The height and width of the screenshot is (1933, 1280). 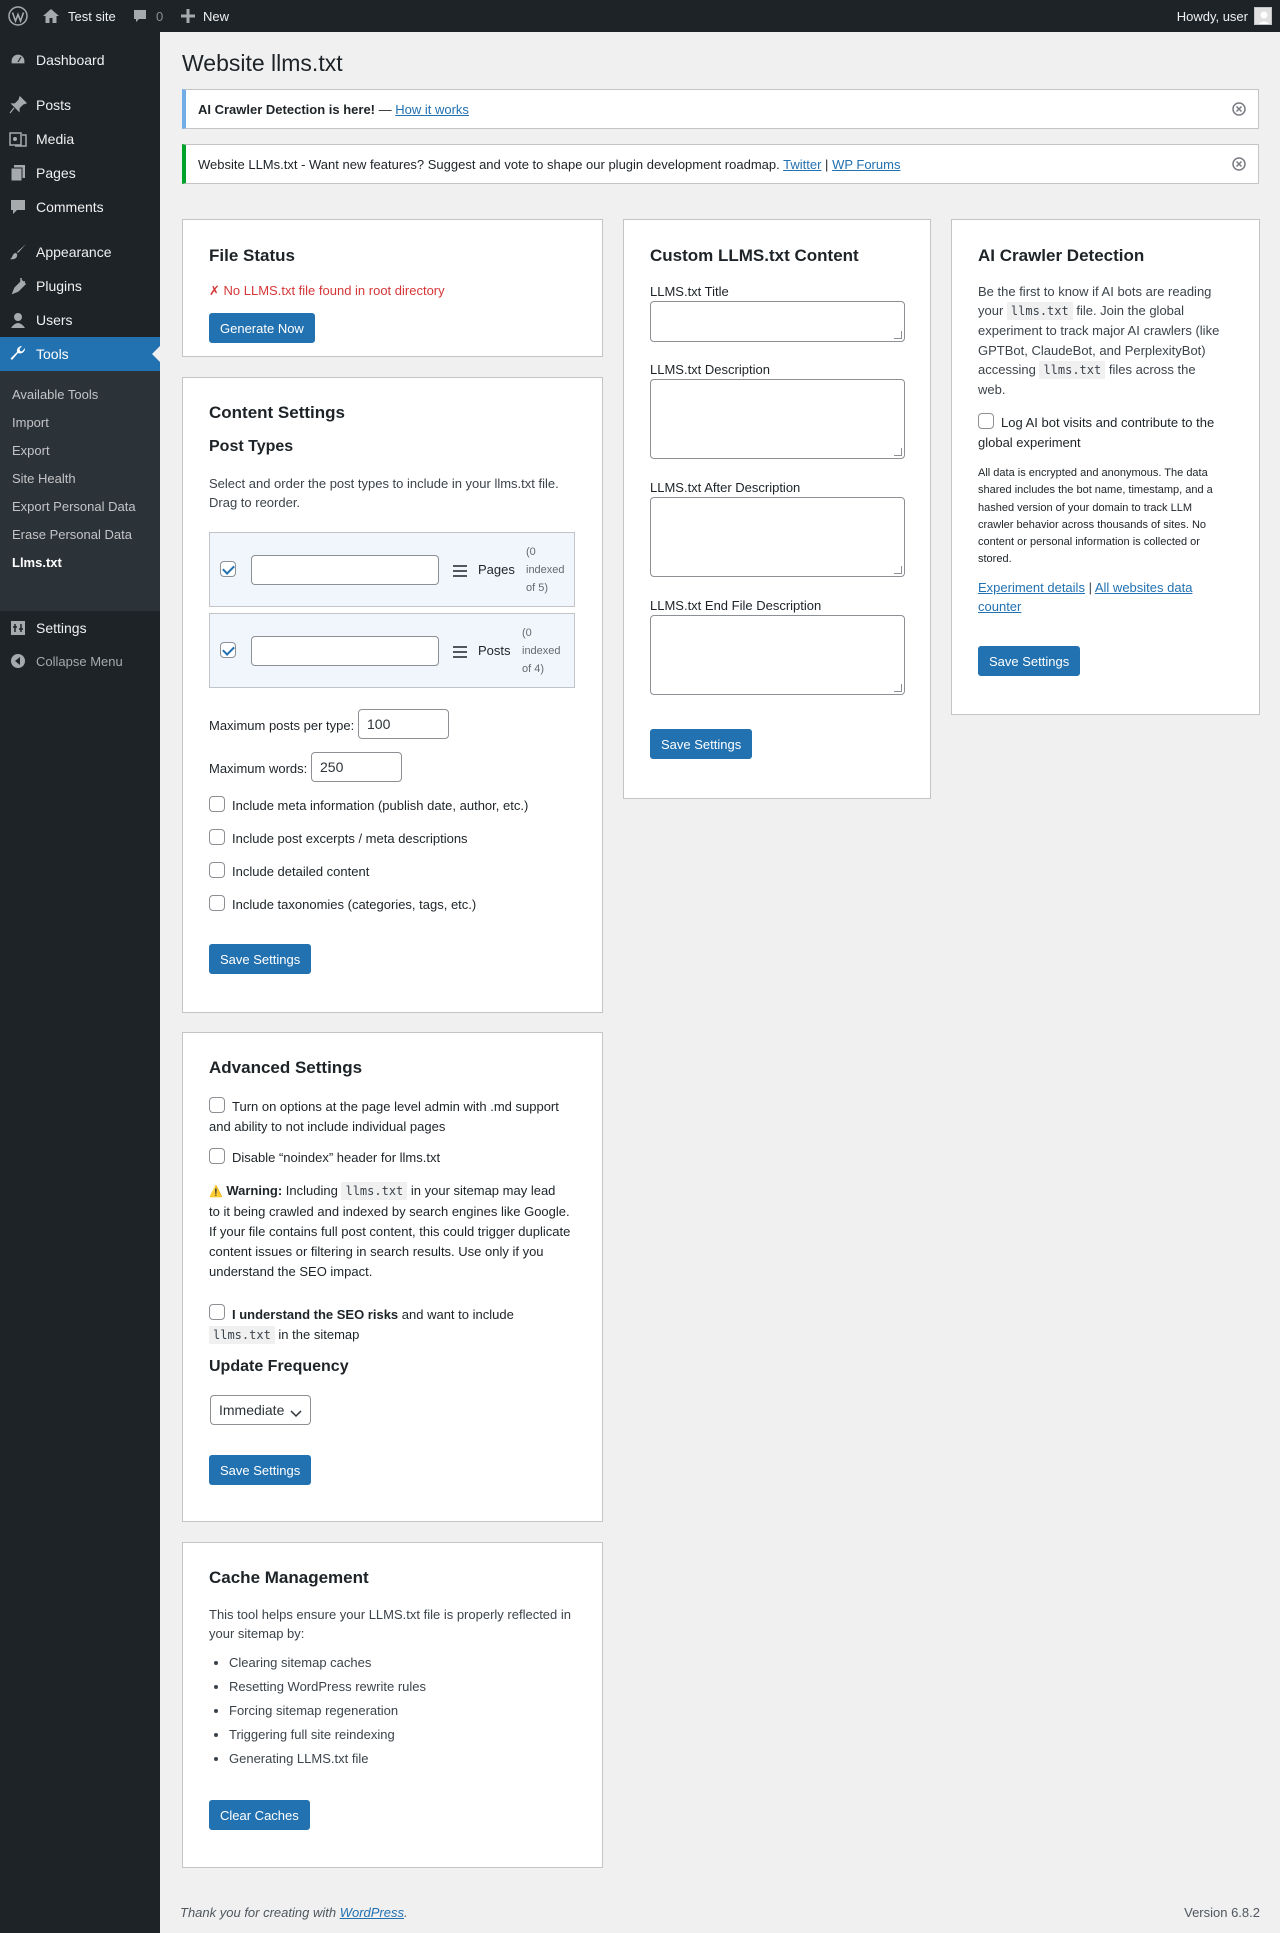 I want to click on error-x-icon: ✗, so click(x=214, y=290).